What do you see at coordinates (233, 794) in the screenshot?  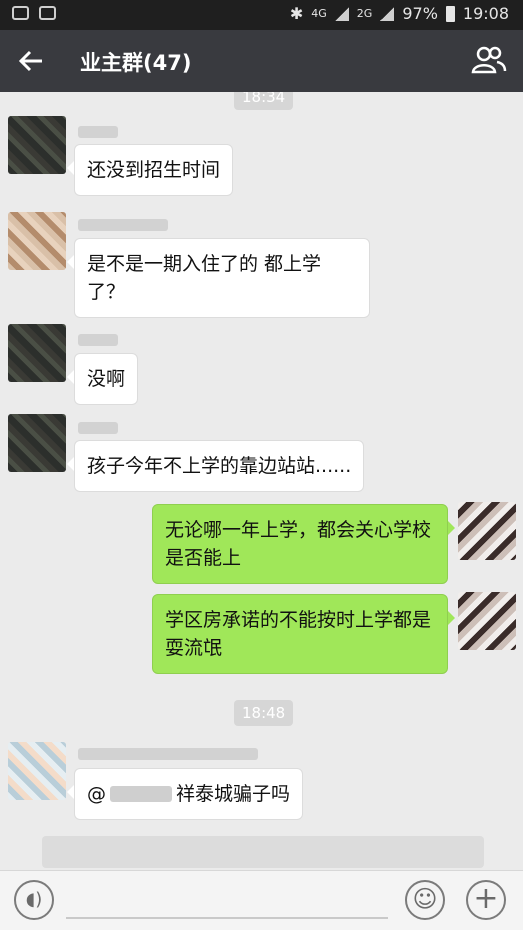 I see `message-text: 祥泰城骗子吗` at bounding box center [233, 794].